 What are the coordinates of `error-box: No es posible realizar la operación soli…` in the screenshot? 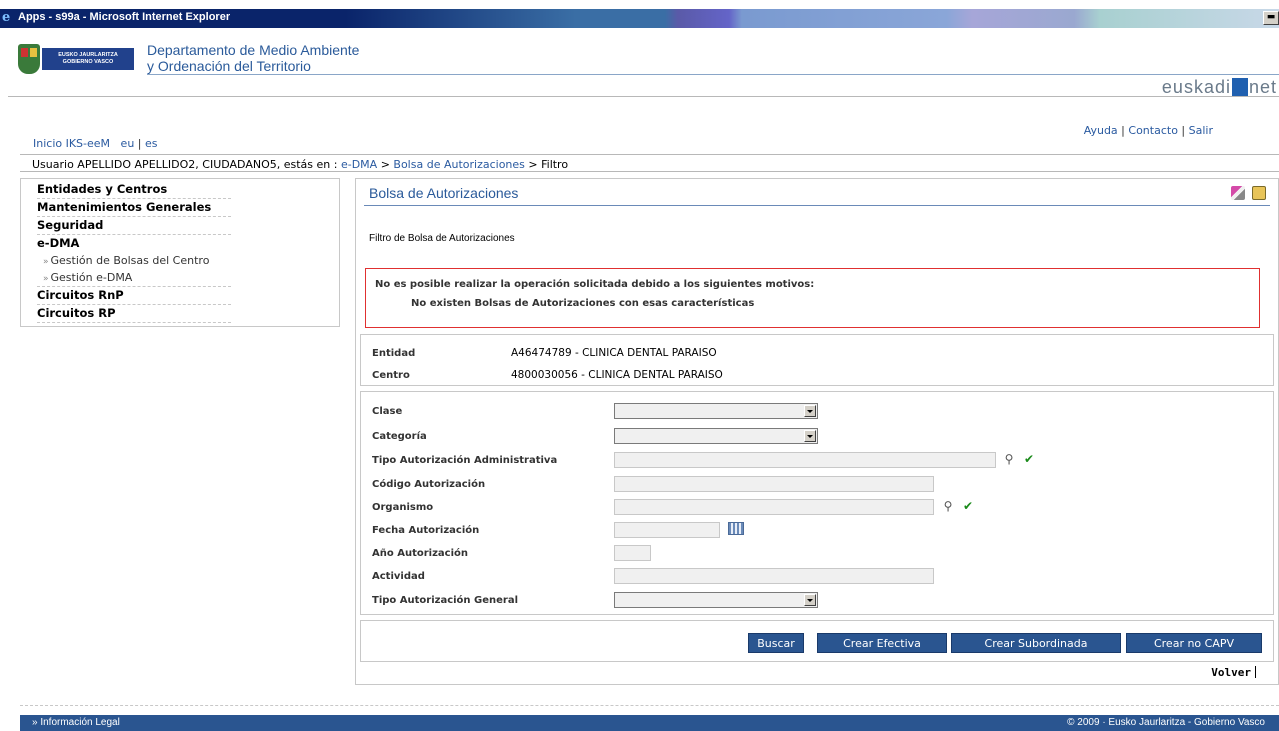 It's located at (812, 298).